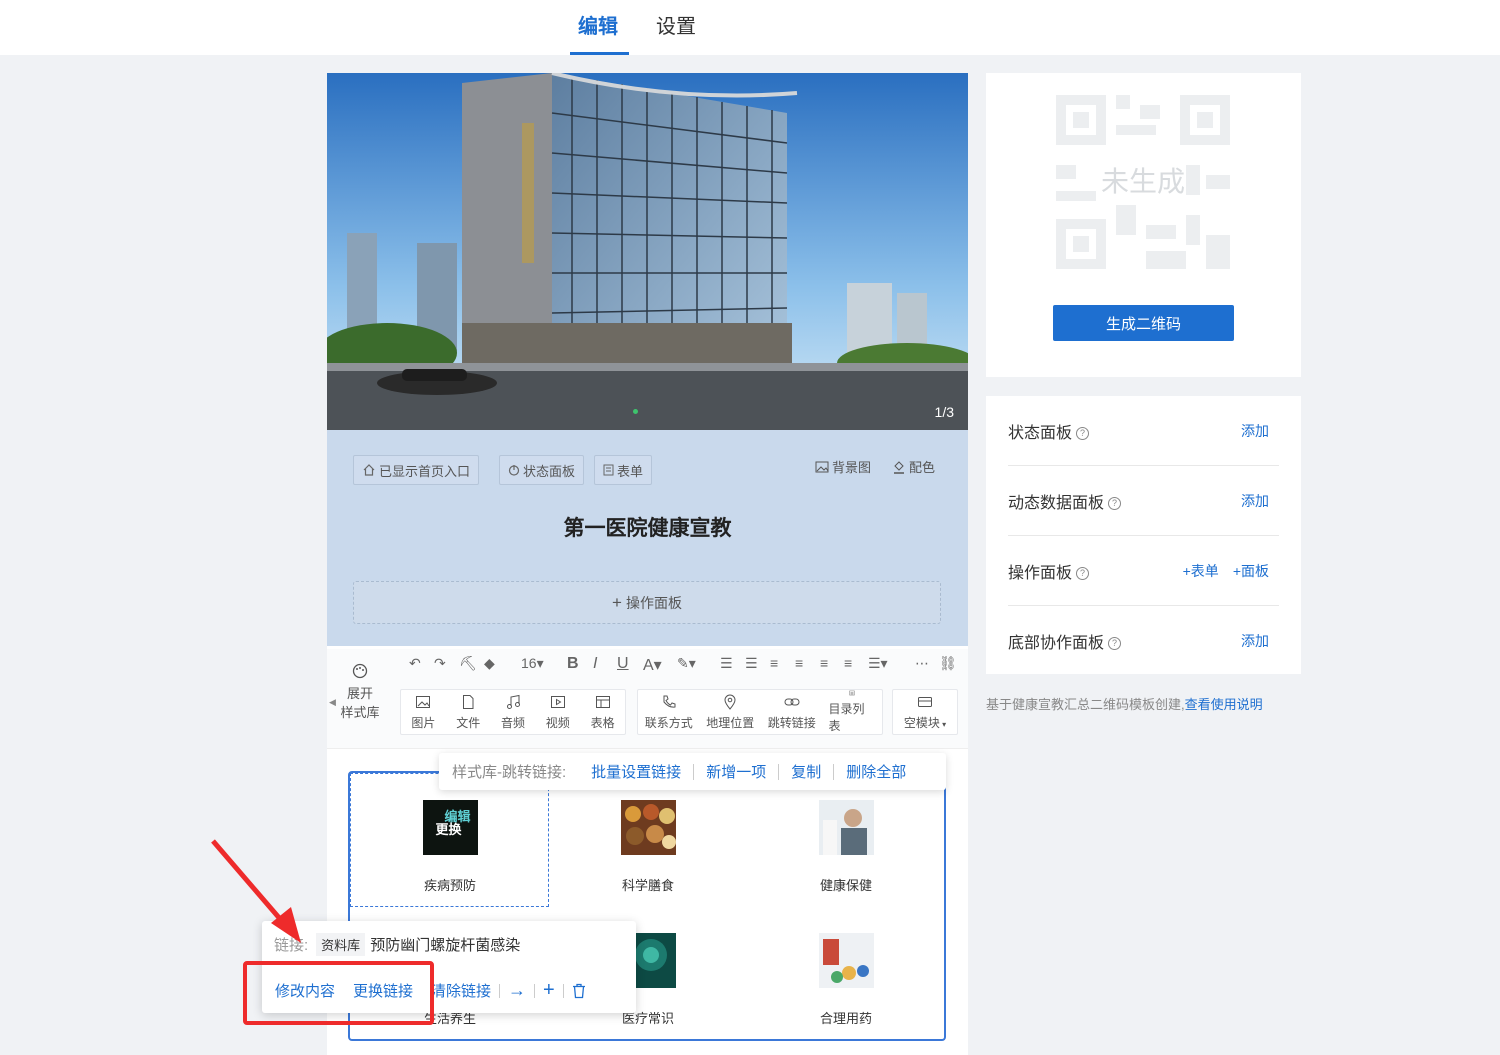  What do you see at coordinates (846, 960) in the screenshot?
I see `thumbnail-rational-medication` at bounding box center [846, 960].